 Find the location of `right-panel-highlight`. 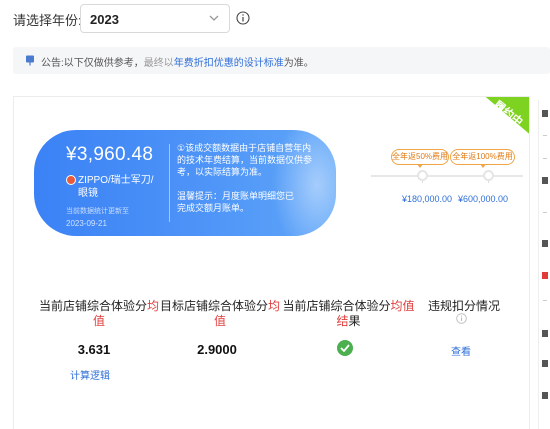

right-panel-highlight is located at coordinates (545, 275).